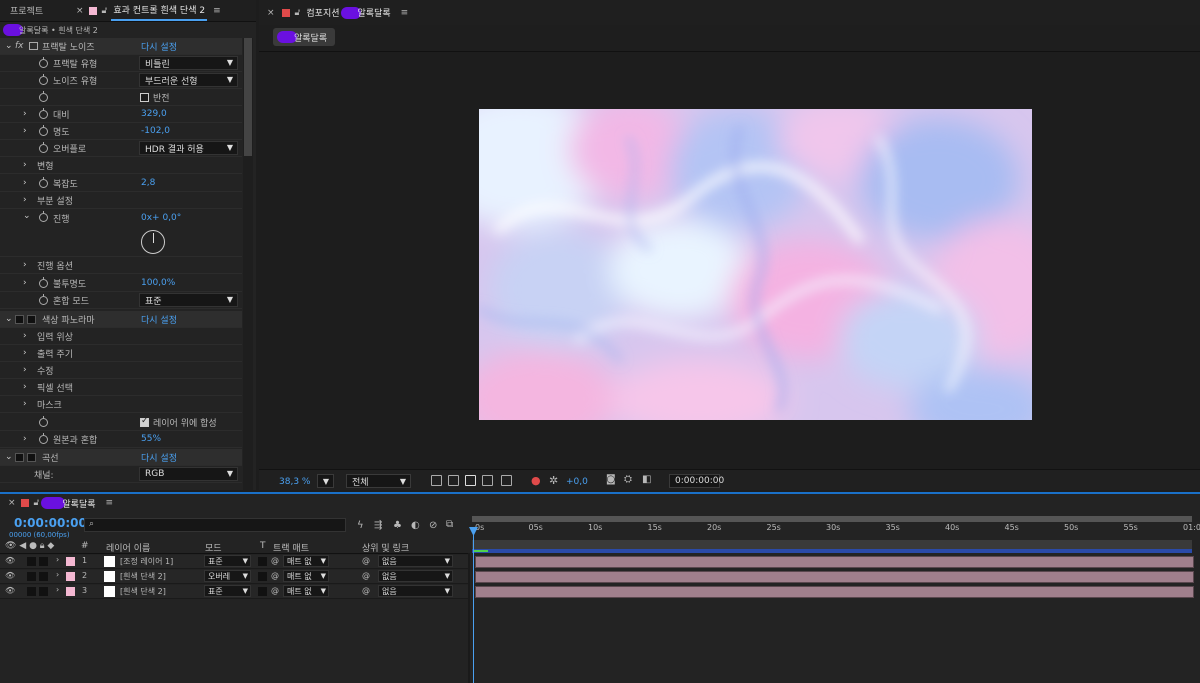 This screenshot has width=1200, height=683. I want to click on color-management-icon: ✲, so click(553, 480).